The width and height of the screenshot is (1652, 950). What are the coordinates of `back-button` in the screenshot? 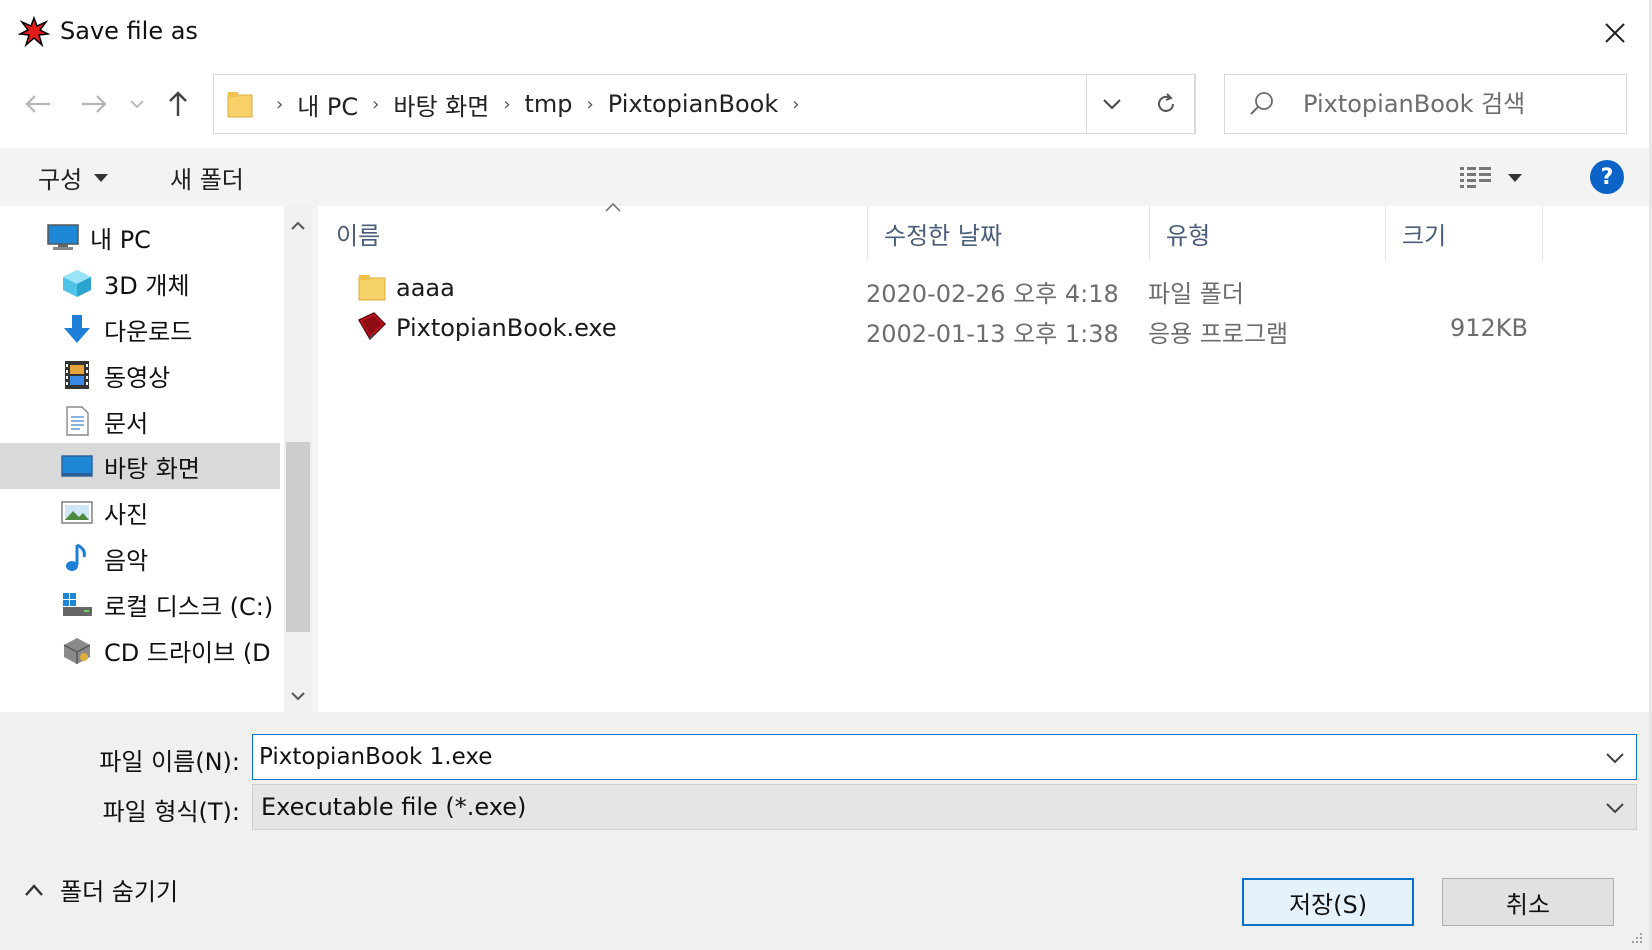 It's located at (38, 104).